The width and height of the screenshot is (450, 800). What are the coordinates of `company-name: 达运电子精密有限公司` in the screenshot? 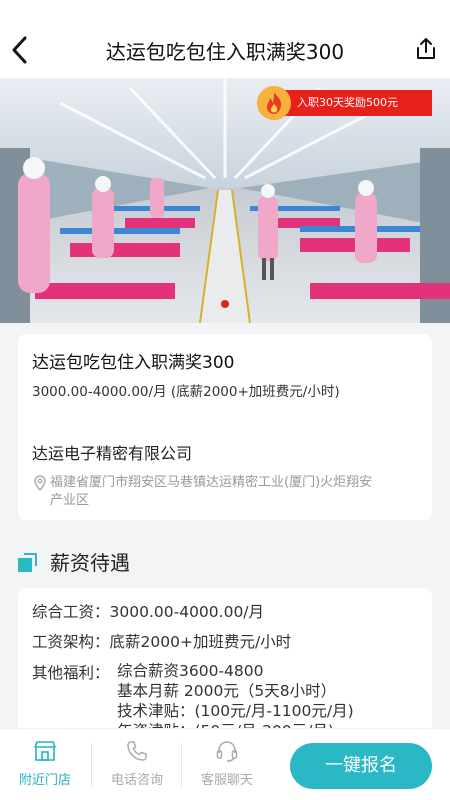 It's located at (112, 452).